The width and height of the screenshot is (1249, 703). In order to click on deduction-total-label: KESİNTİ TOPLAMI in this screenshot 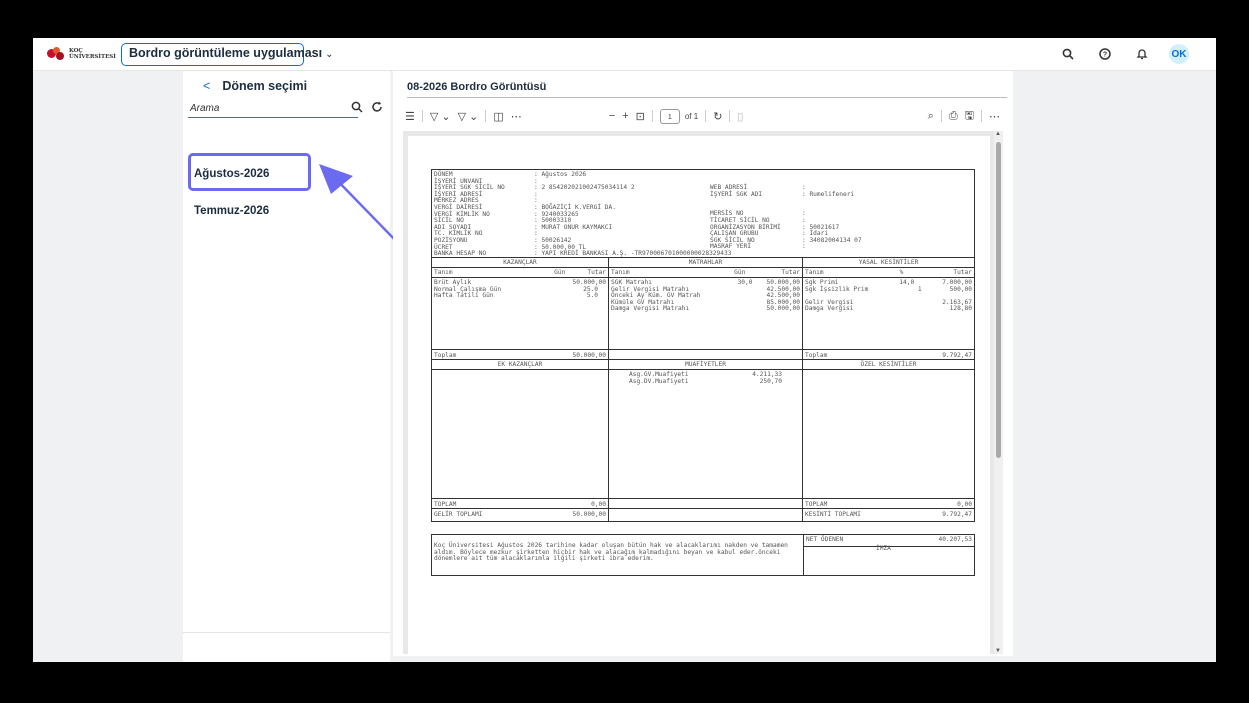, I will do `click(833, 514)`.